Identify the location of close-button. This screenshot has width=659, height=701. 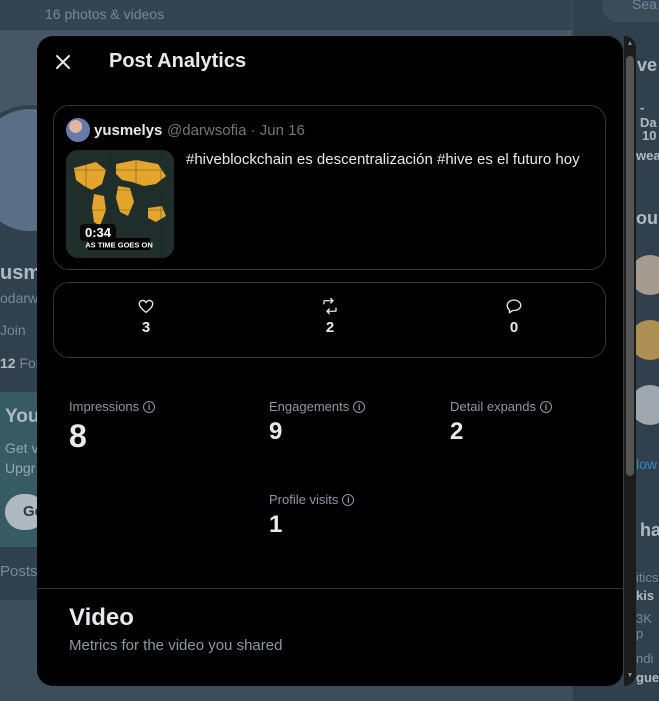
(63, 62).